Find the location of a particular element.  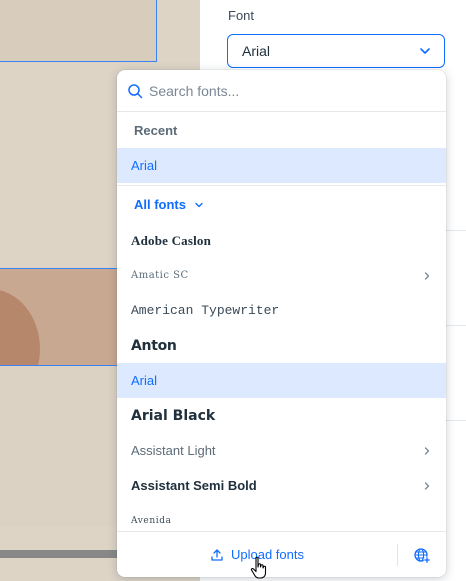

font-option-label: Assistant Light is located at coordinates (173, 450).